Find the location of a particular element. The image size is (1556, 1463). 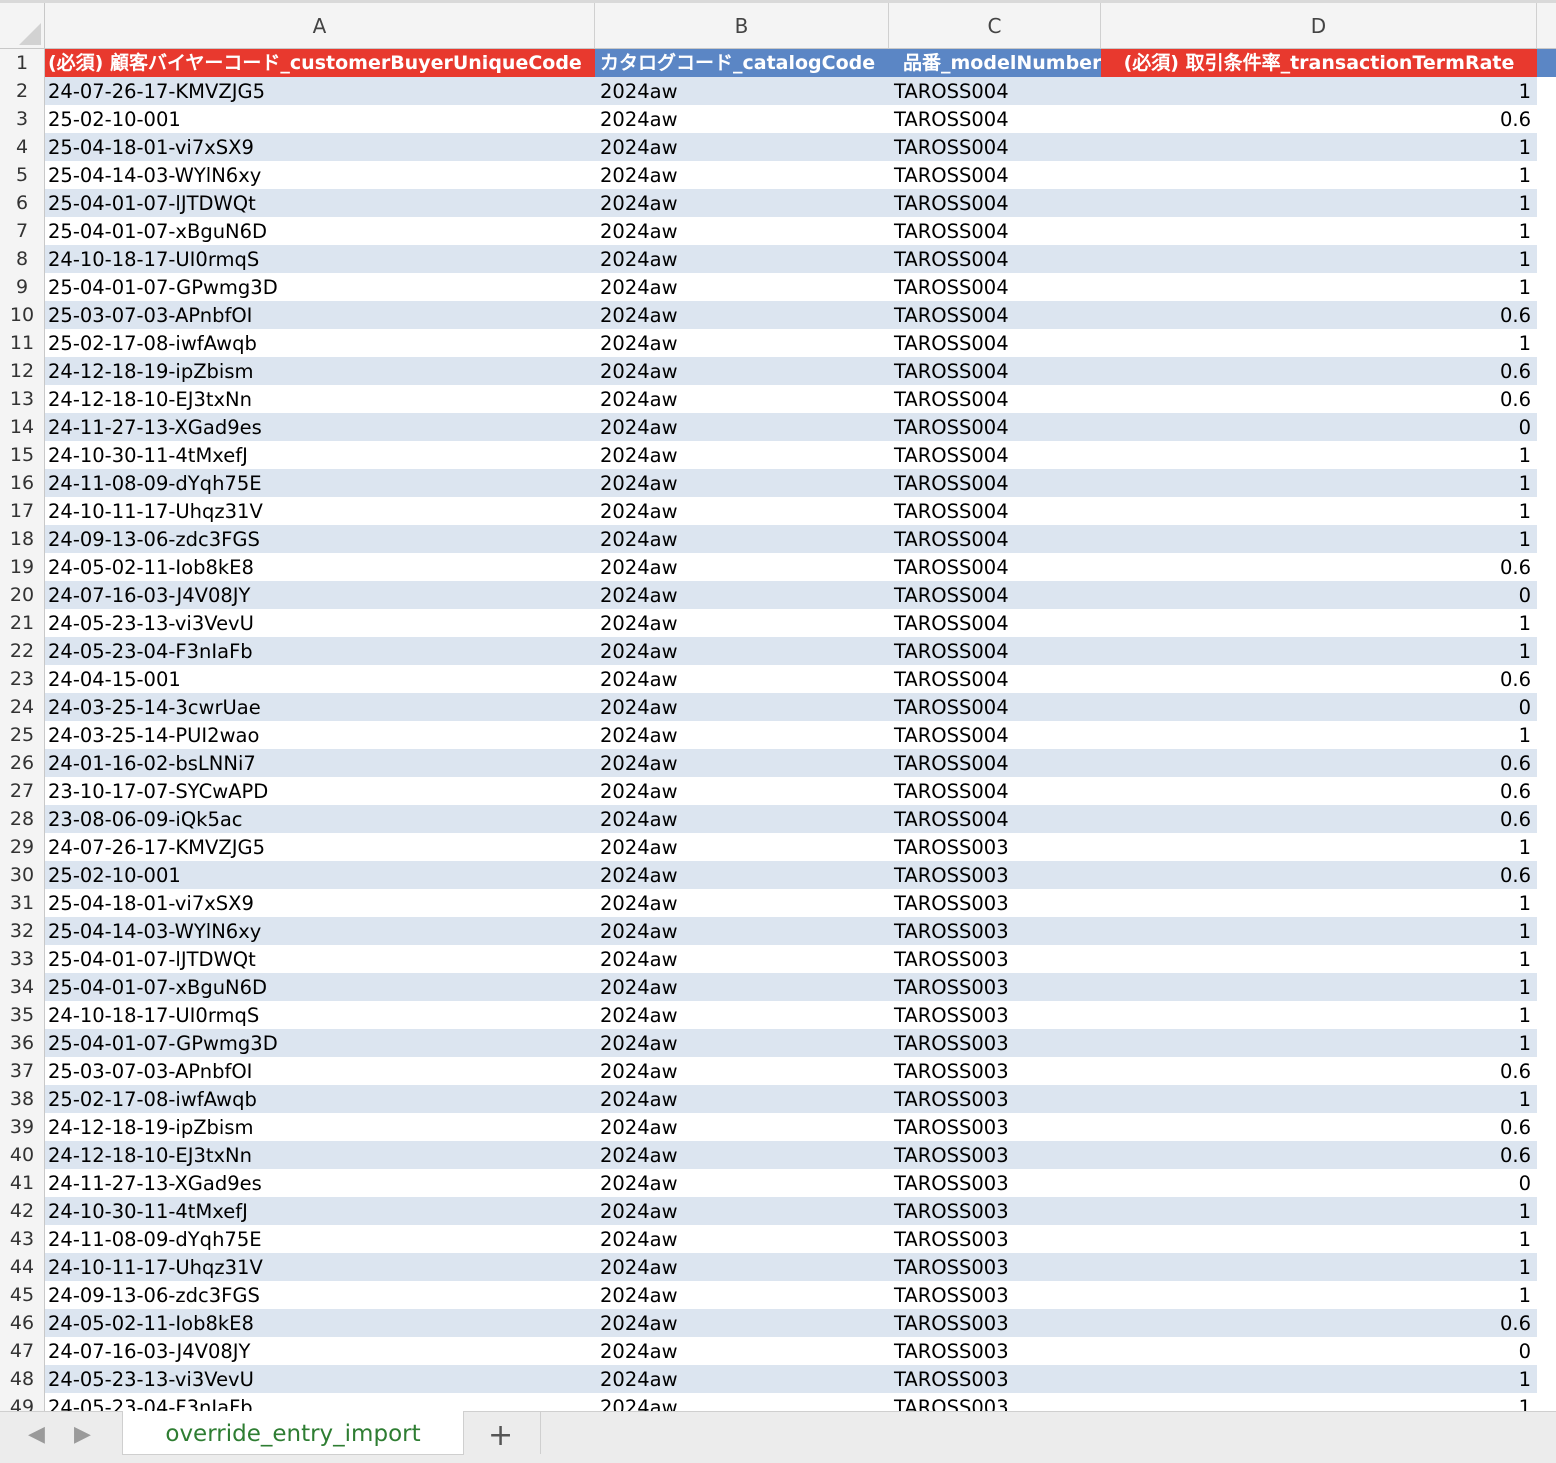

cell-customer-buyer-code: 25-04-14-03-WYlN6xy is located at coordinates (320, 175).